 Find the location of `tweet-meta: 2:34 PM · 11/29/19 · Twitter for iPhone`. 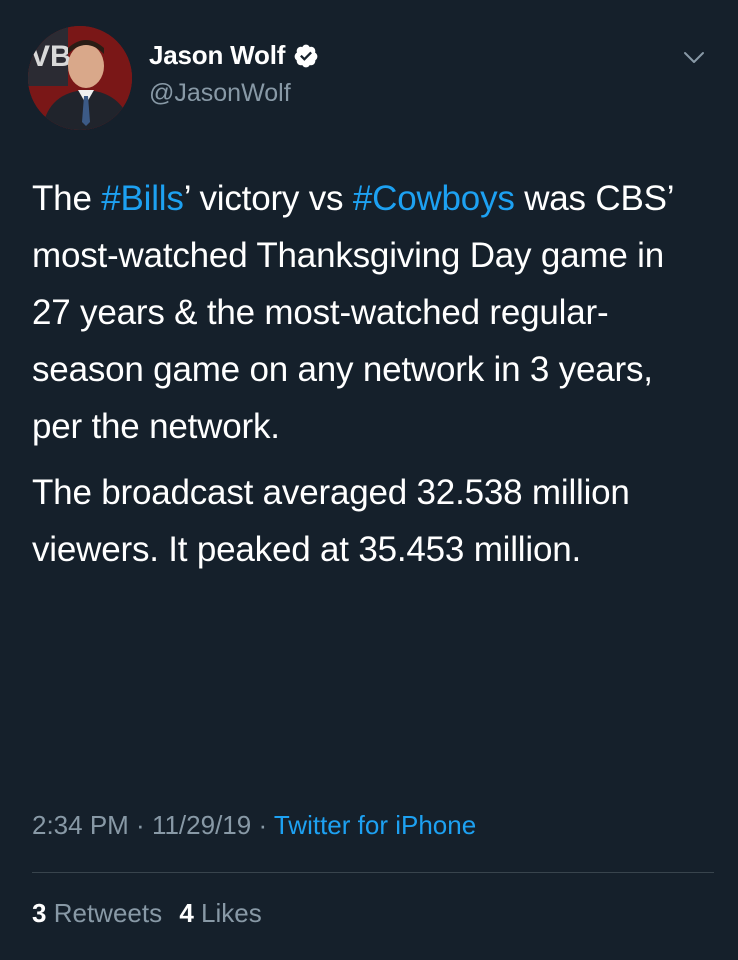

tweet-meta: 2:34 PM · 11/29/19 · Twitter for iPhone is located at coordinates (254, 825).